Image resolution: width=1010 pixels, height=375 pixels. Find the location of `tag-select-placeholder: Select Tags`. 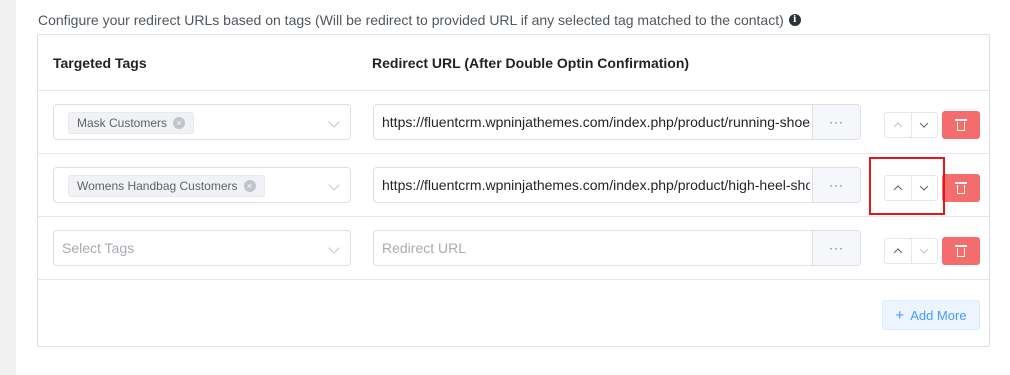

tag-select-placeholder: Select Tags is located at coordinates (98, 248).